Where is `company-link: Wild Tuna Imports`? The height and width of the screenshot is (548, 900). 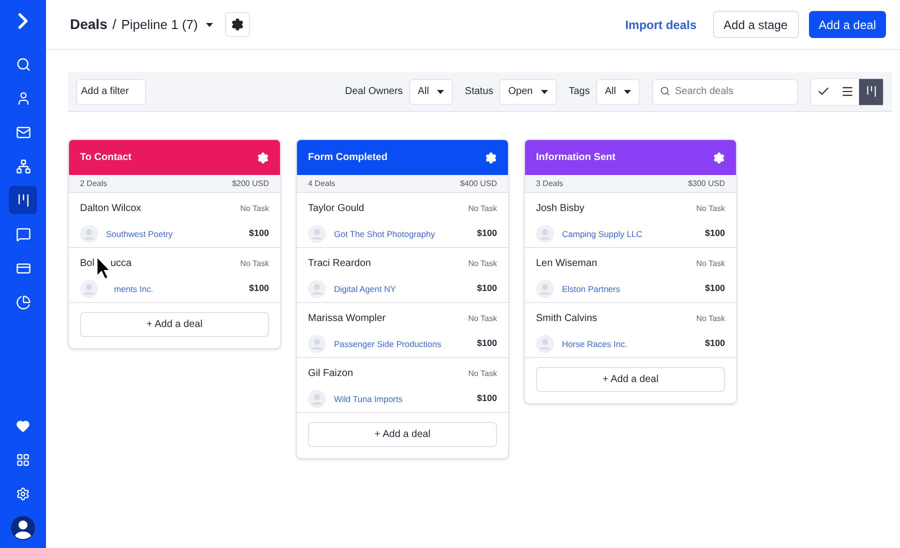 company-link: Wild Tuna Imports is located at coordinates (368, 399).